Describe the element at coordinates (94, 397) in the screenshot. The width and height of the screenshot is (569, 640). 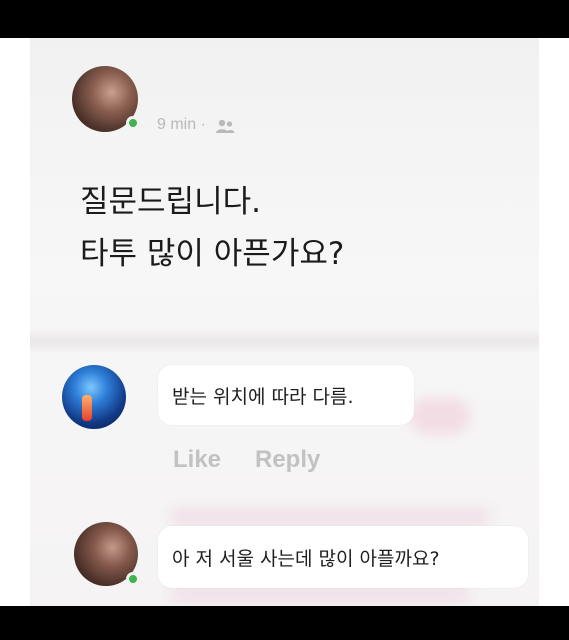
I see `comment-1-avatar` at that location.